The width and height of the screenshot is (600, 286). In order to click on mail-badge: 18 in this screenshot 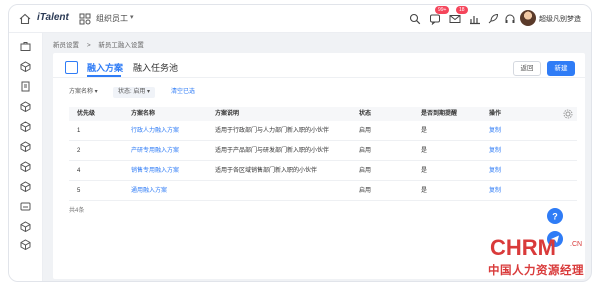, I will do `click(462, 10)`.